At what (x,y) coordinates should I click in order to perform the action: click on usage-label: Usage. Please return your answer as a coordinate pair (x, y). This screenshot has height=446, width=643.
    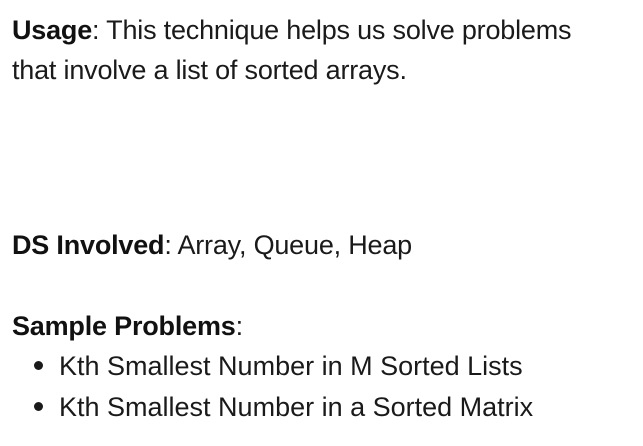
    Looking at the image, I should click on (52, 30).